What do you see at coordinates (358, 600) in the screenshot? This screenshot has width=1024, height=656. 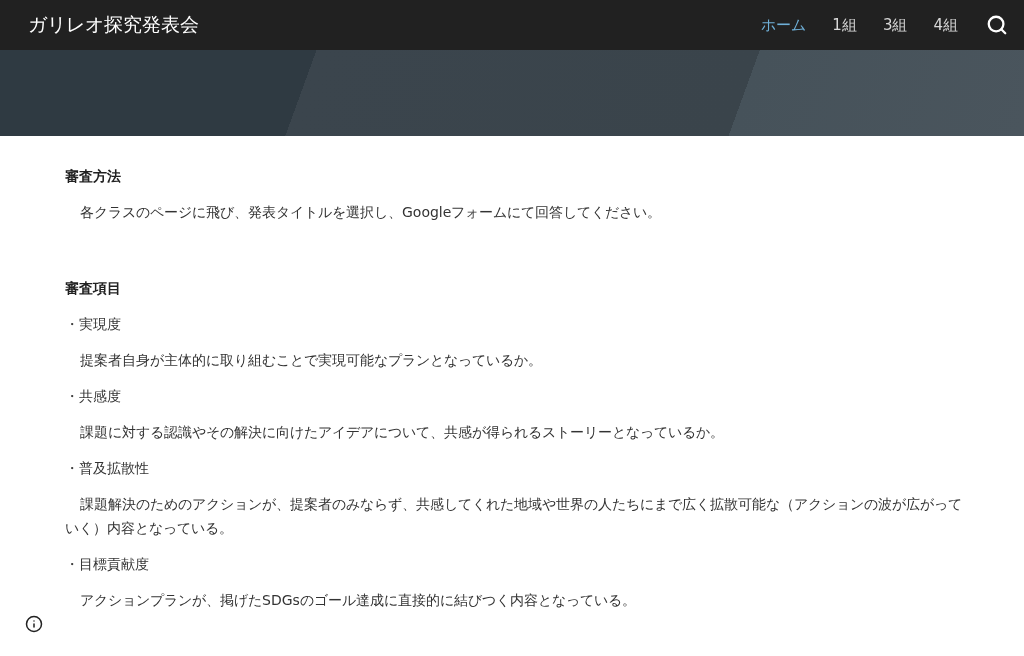 I see `paragraph: アクションプランが、掲げたSDGsのゴール達成に直接的に結びつく内容となっている。` at bounding box center [358, 600].